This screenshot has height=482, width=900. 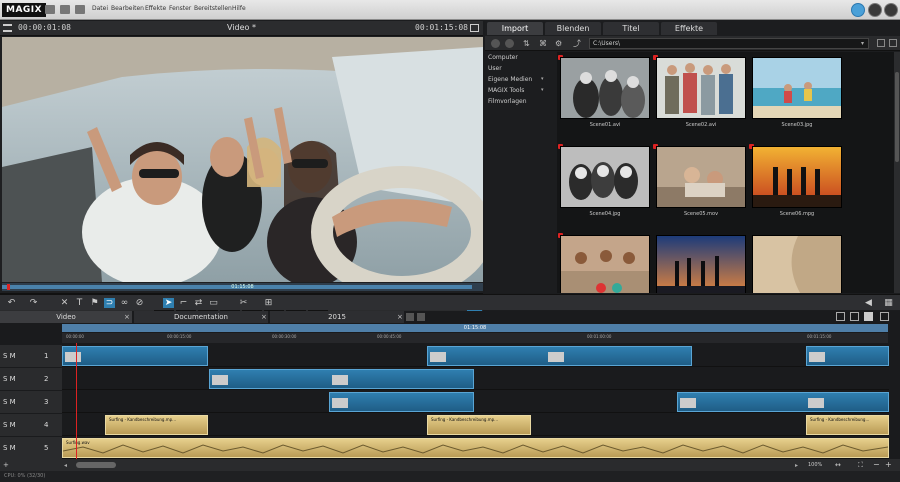 I want to click on zoom-in-icon: +, so click(x=888, y=464).